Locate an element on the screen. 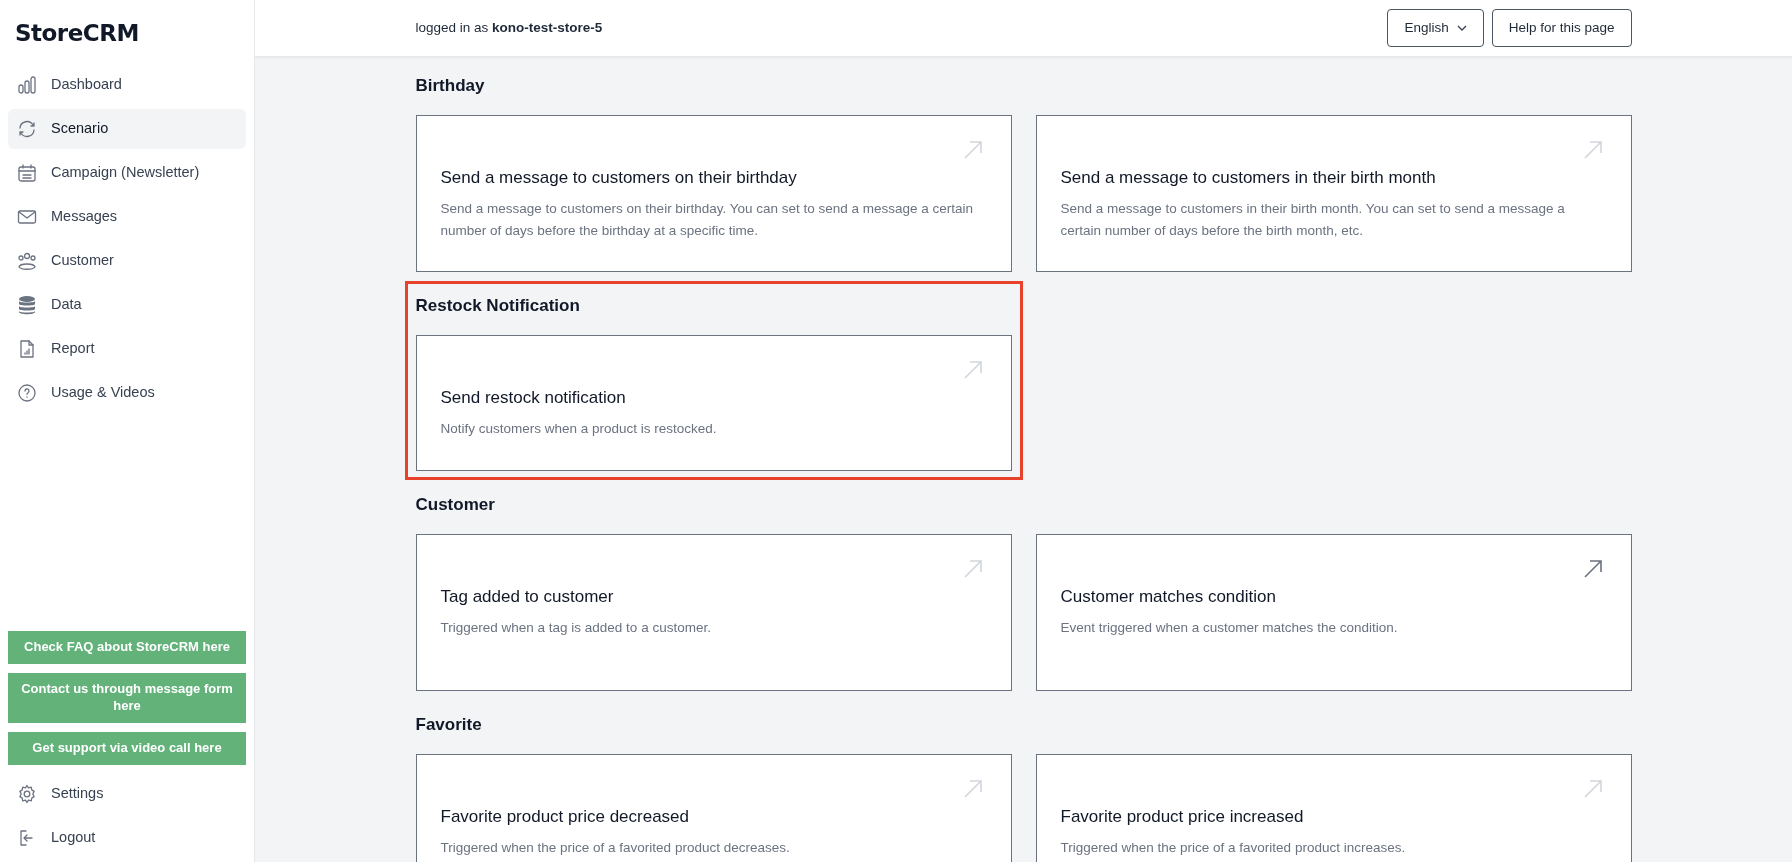 The image size is (1792, 862). database-icon is located at coordinates (27, 304).